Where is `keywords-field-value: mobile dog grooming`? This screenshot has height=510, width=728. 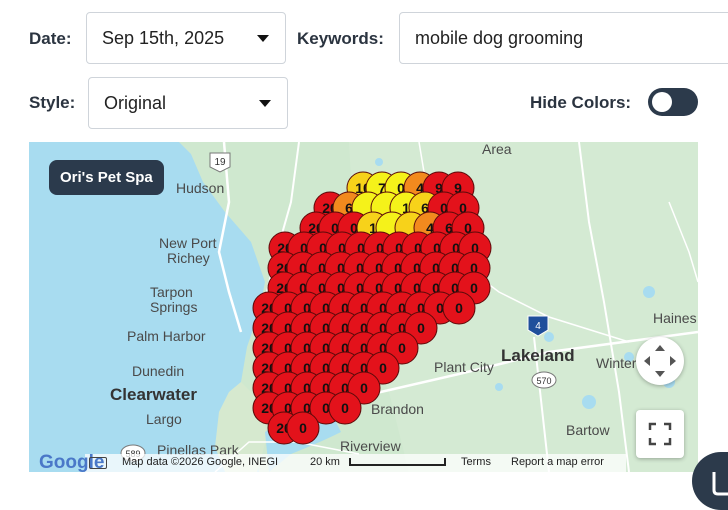 keywords-field-value: mobile dog grooming is located at coordinates (499, 37).